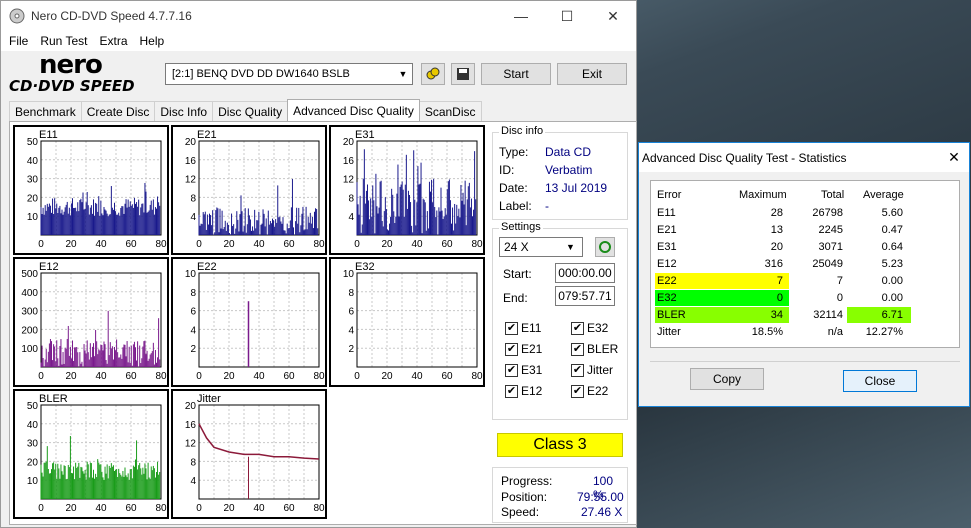 This screenshot has width=971, height=528. Describe the element at coordinates (523, 349) in the screenshot. I see `checkbox-e21: ✔ E21` at that location.